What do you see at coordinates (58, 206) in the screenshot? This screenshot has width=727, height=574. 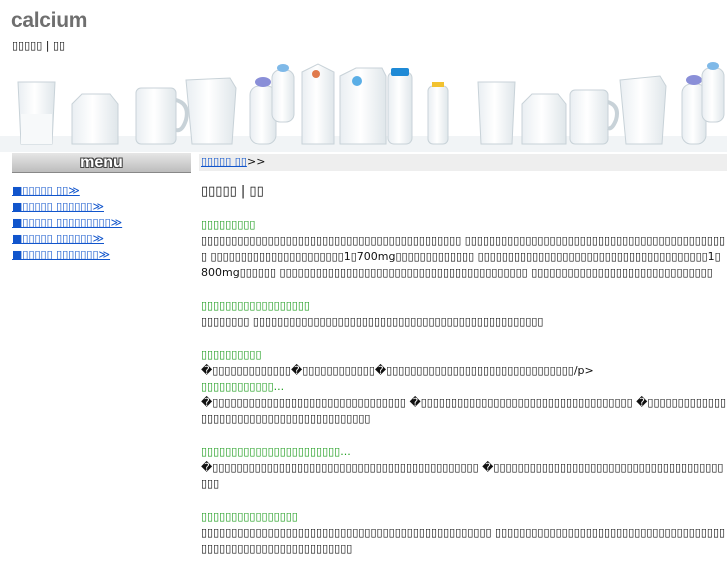 I see `menu-link-2: ■▯▯▯▯▯ ▯▯▯▯▯▯≫` at bounding box center [58, 206].